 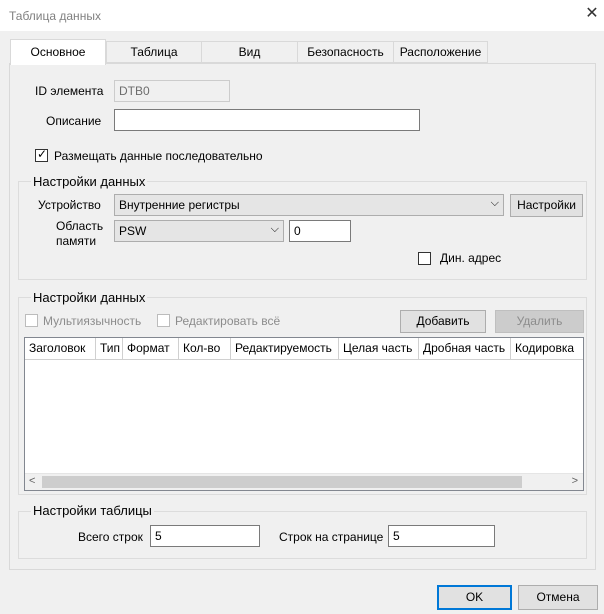 What do you see at coordinates (32, 481) in the screenshot?
I see `scroll-left-icon: <` at bounding box center [32, 481].